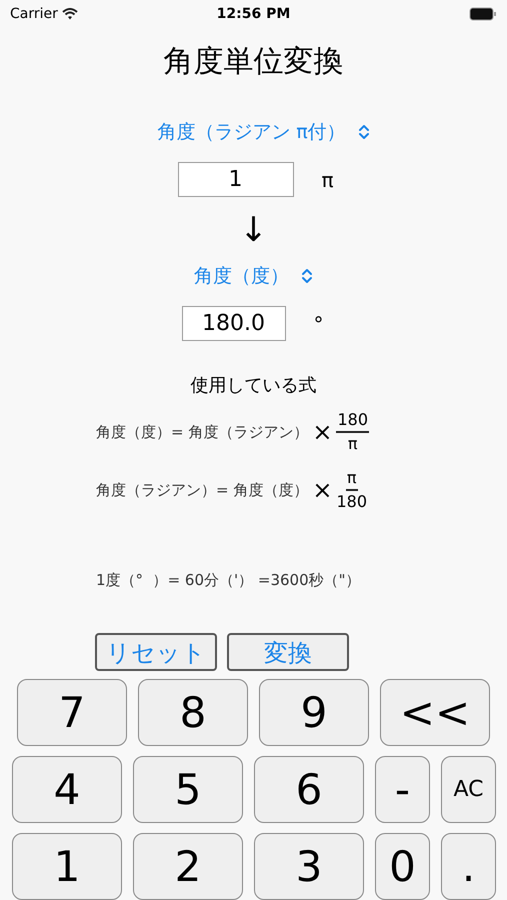  I want to click on unit-selector: 角度（度）, so click(253, 276).